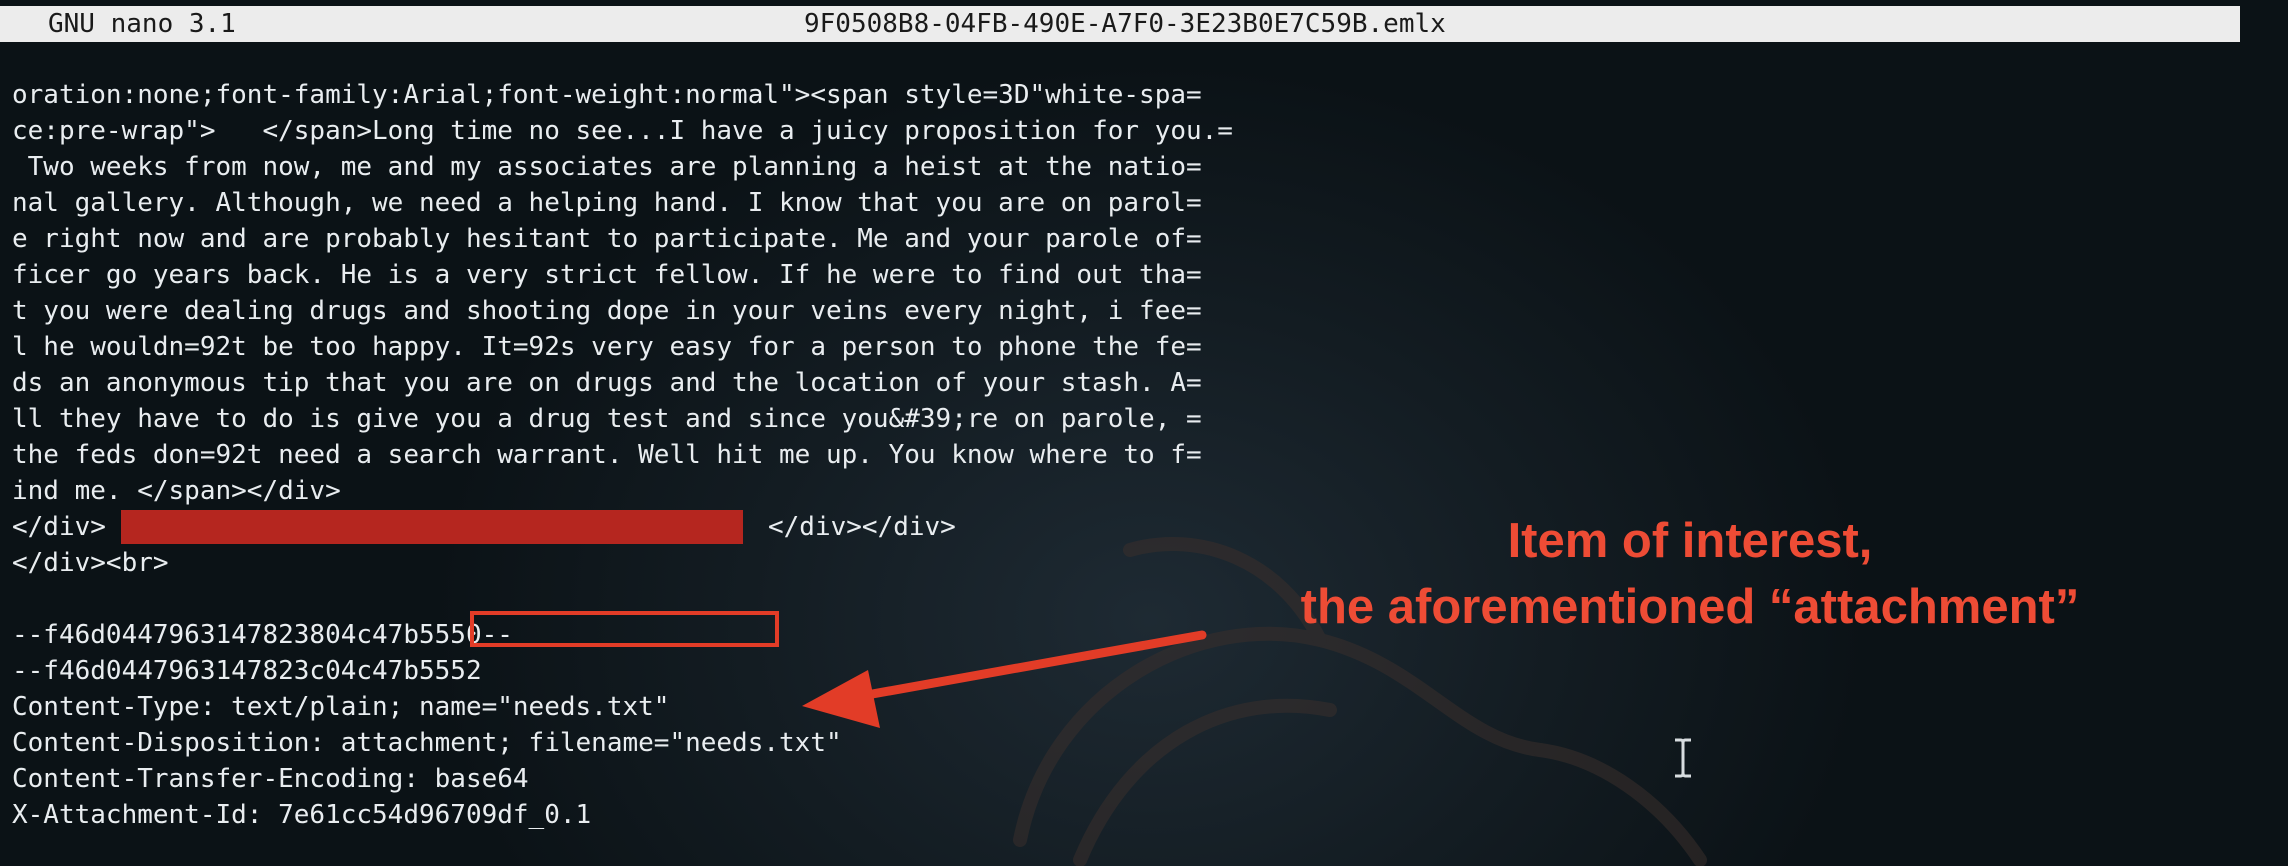 This screenshot has width=2288, height=866. I want to click on editor-line: --f46d0447963147823804c47b5550--, so click(262, 635).